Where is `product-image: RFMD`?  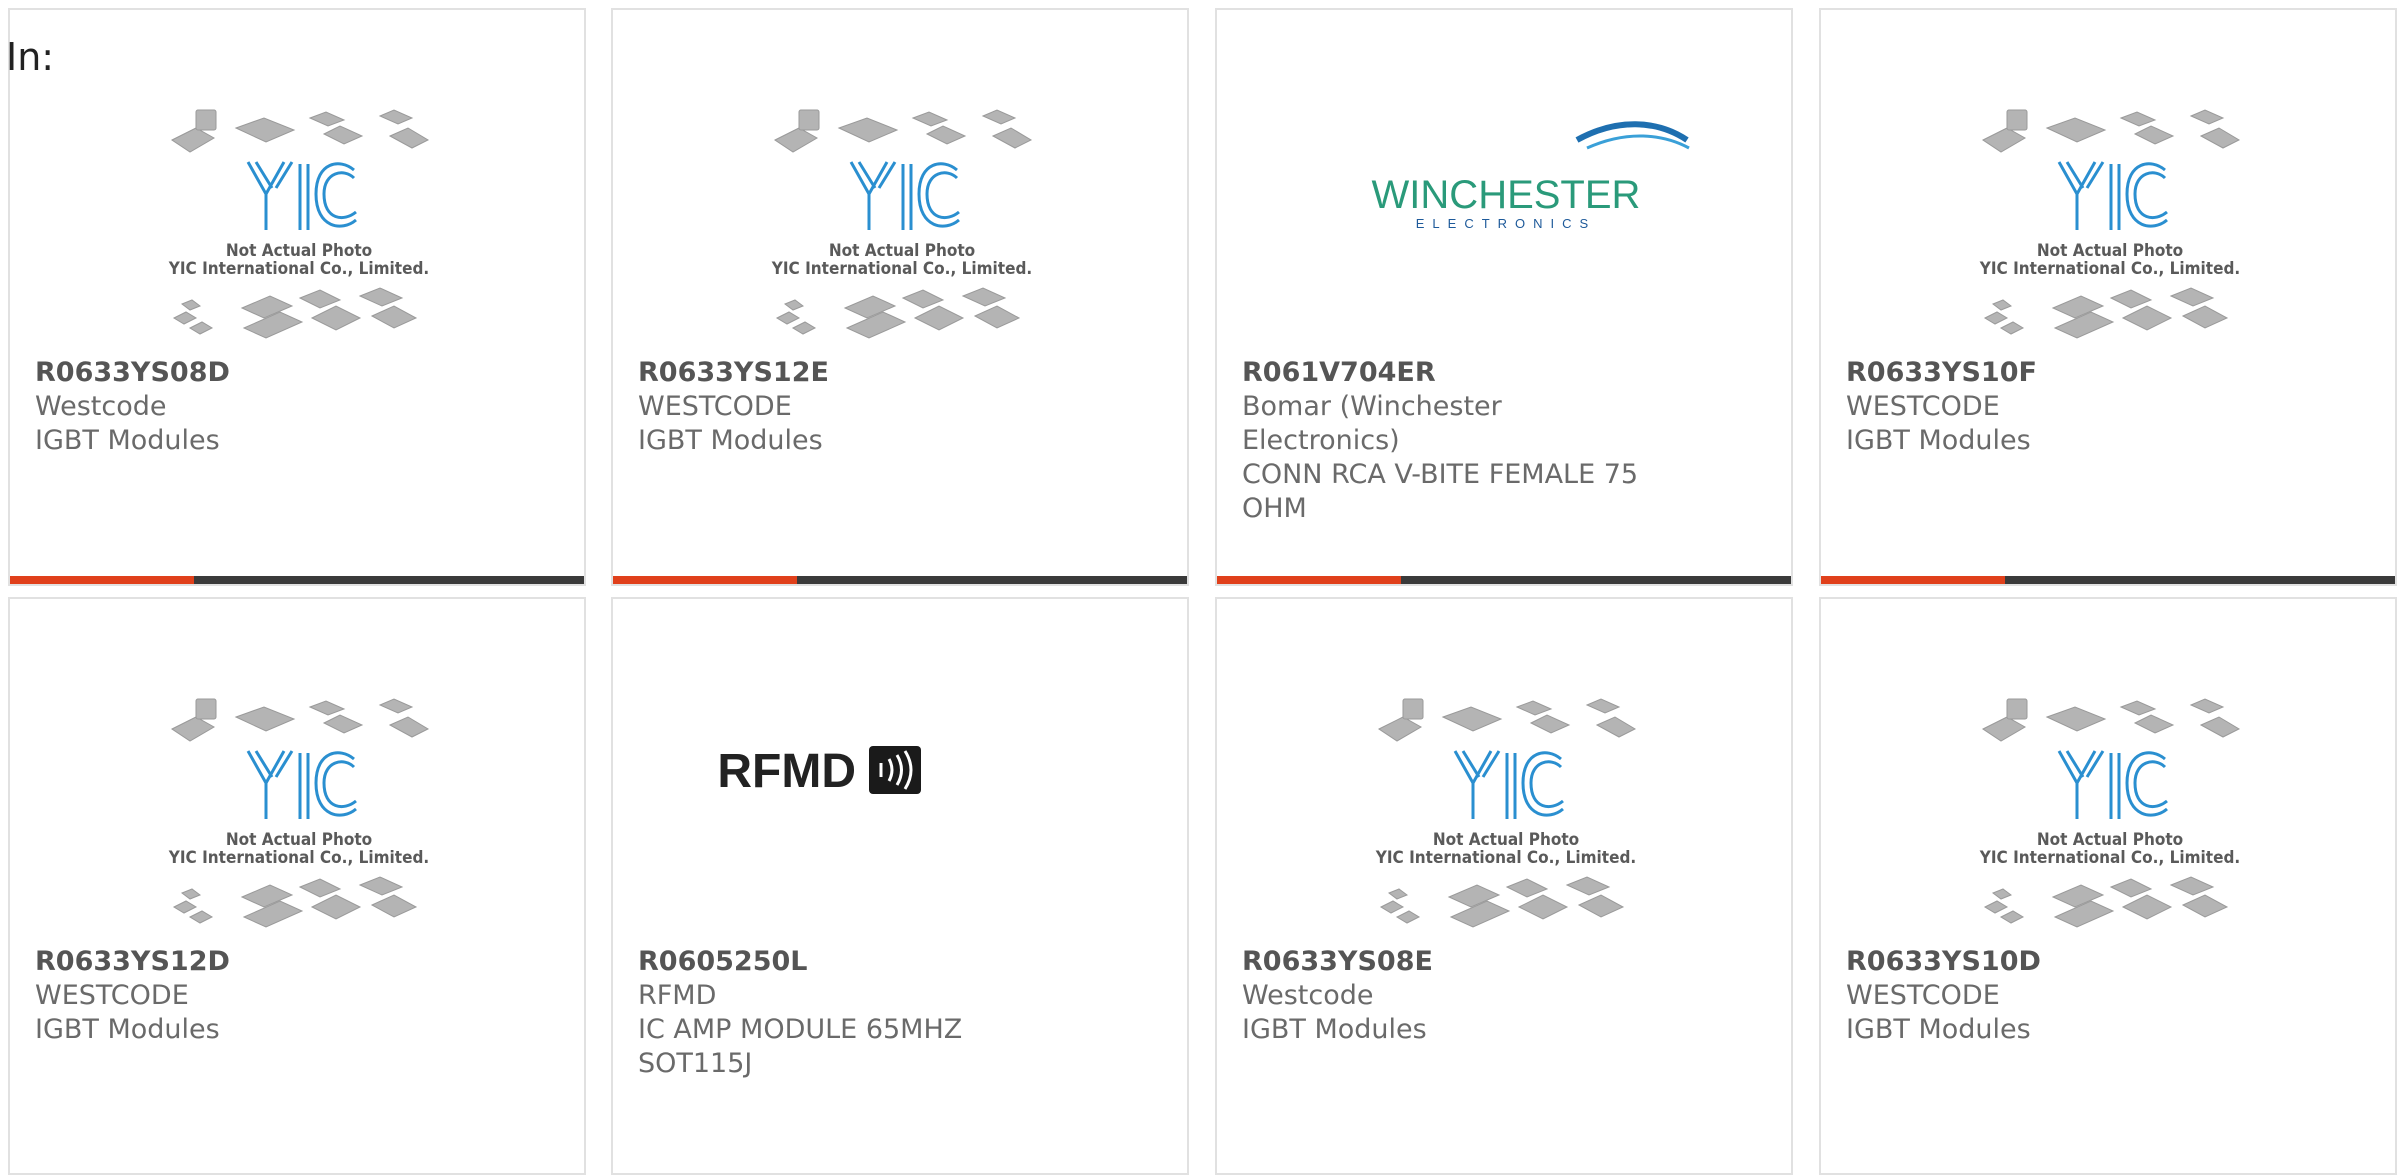
product-image: RFMD is located at coordinates (900, 807).